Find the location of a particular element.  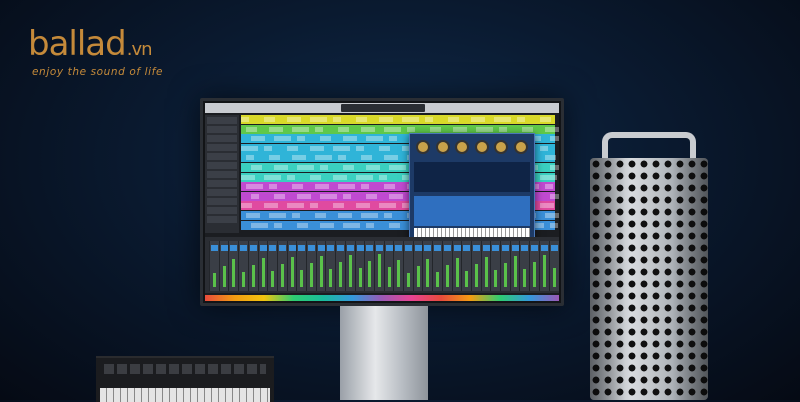

keyboard-pads is located at coordinates (185, 369).